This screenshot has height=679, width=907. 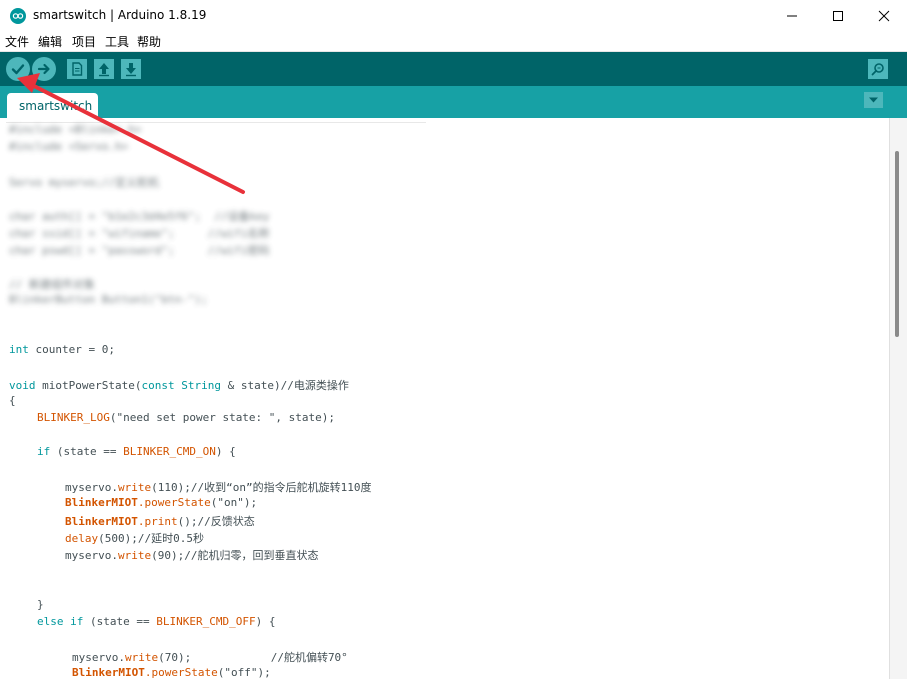 I want to click on code-text: counter = 0;, so click(x=71, y=349).